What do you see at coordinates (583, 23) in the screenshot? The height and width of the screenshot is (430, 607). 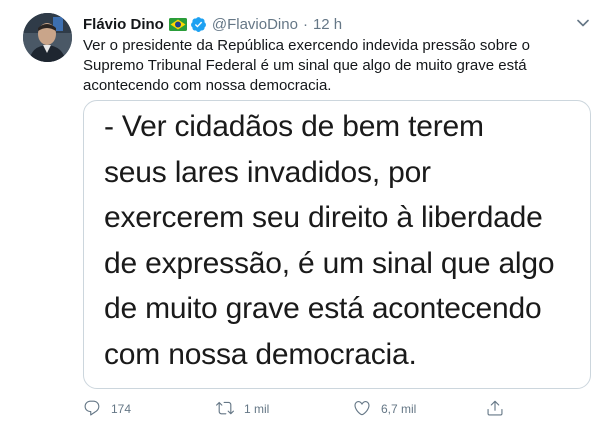 I see `chevron-down-icon` at bounding box center [583, 23].